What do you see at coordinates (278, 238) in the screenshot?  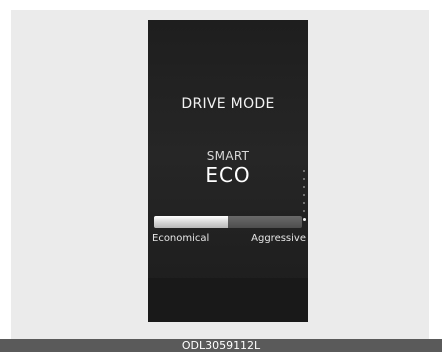 I see `gauge-label-aggressive: Aggressive` at bounding box center [278, 238].